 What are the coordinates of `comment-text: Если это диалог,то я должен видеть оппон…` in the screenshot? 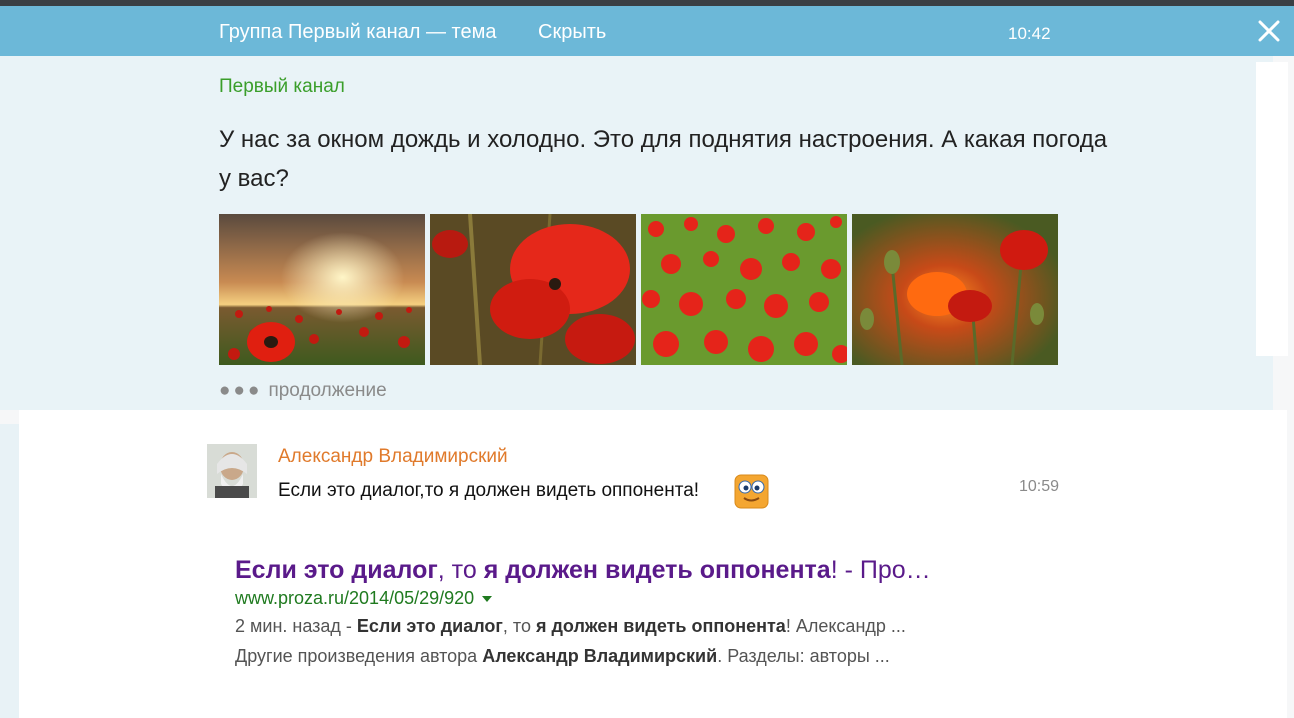 It's located at (489, 490).